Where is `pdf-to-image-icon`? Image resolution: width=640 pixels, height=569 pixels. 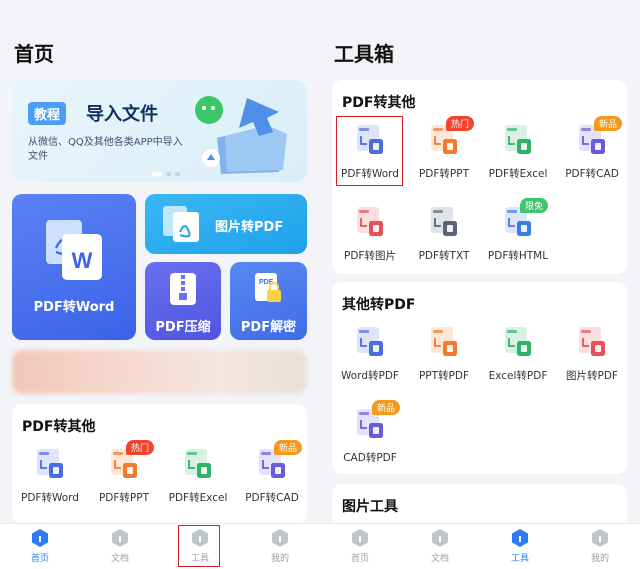 pdf-to-image-icon is located at coordinates (370, 221).